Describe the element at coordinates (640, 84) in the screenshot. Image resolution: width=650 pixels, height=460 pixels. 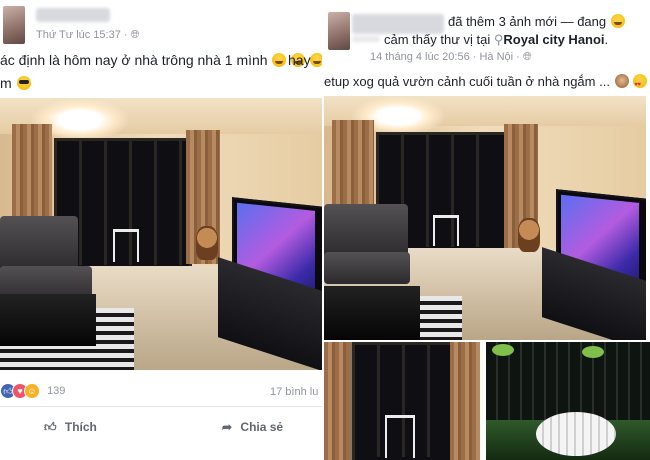
I see `heart-eyes-emoji-icon` at that location.